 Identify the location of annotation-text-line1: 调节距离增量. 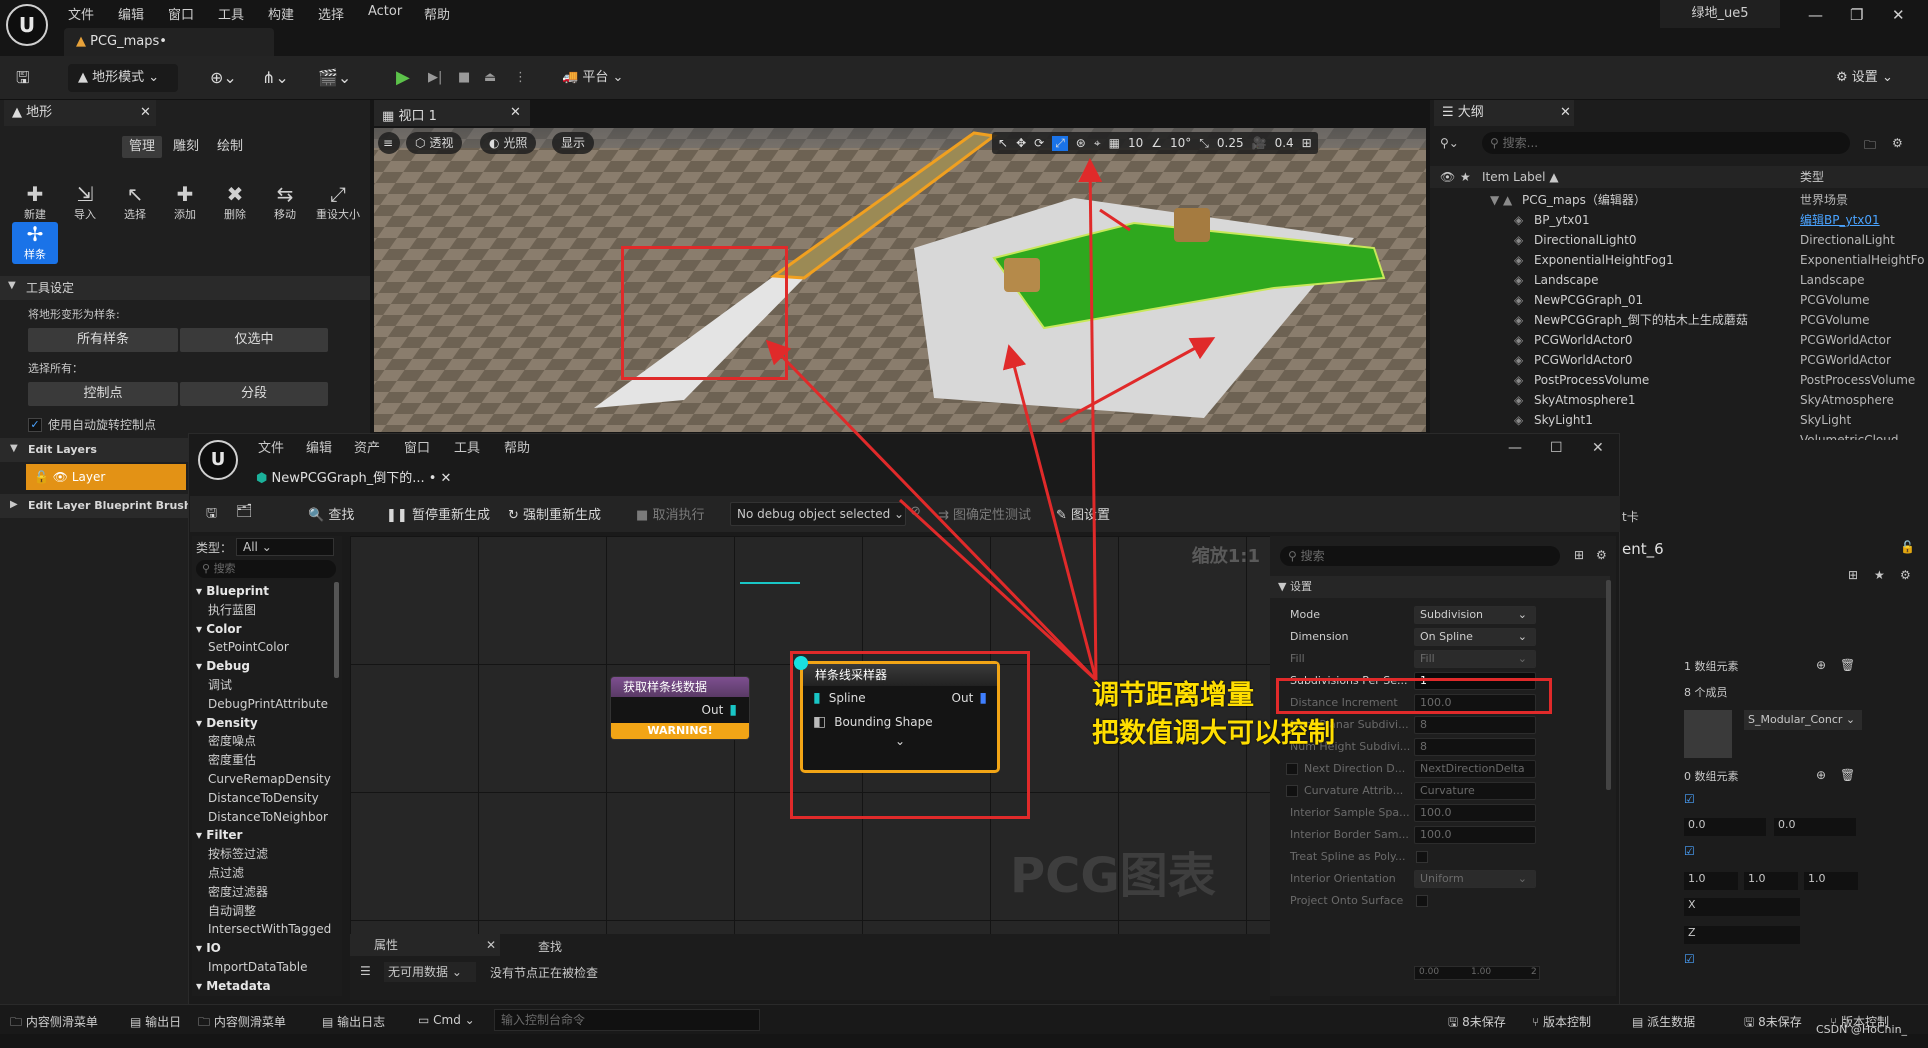
(1173, 695).